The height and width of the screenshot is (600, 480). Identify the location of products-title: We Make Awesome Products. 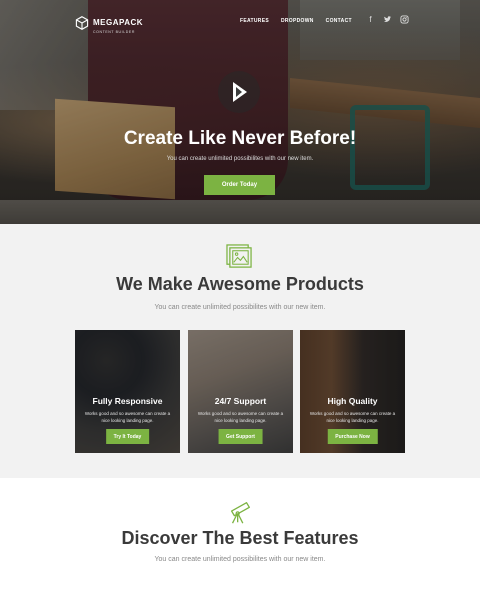
(240, 284).